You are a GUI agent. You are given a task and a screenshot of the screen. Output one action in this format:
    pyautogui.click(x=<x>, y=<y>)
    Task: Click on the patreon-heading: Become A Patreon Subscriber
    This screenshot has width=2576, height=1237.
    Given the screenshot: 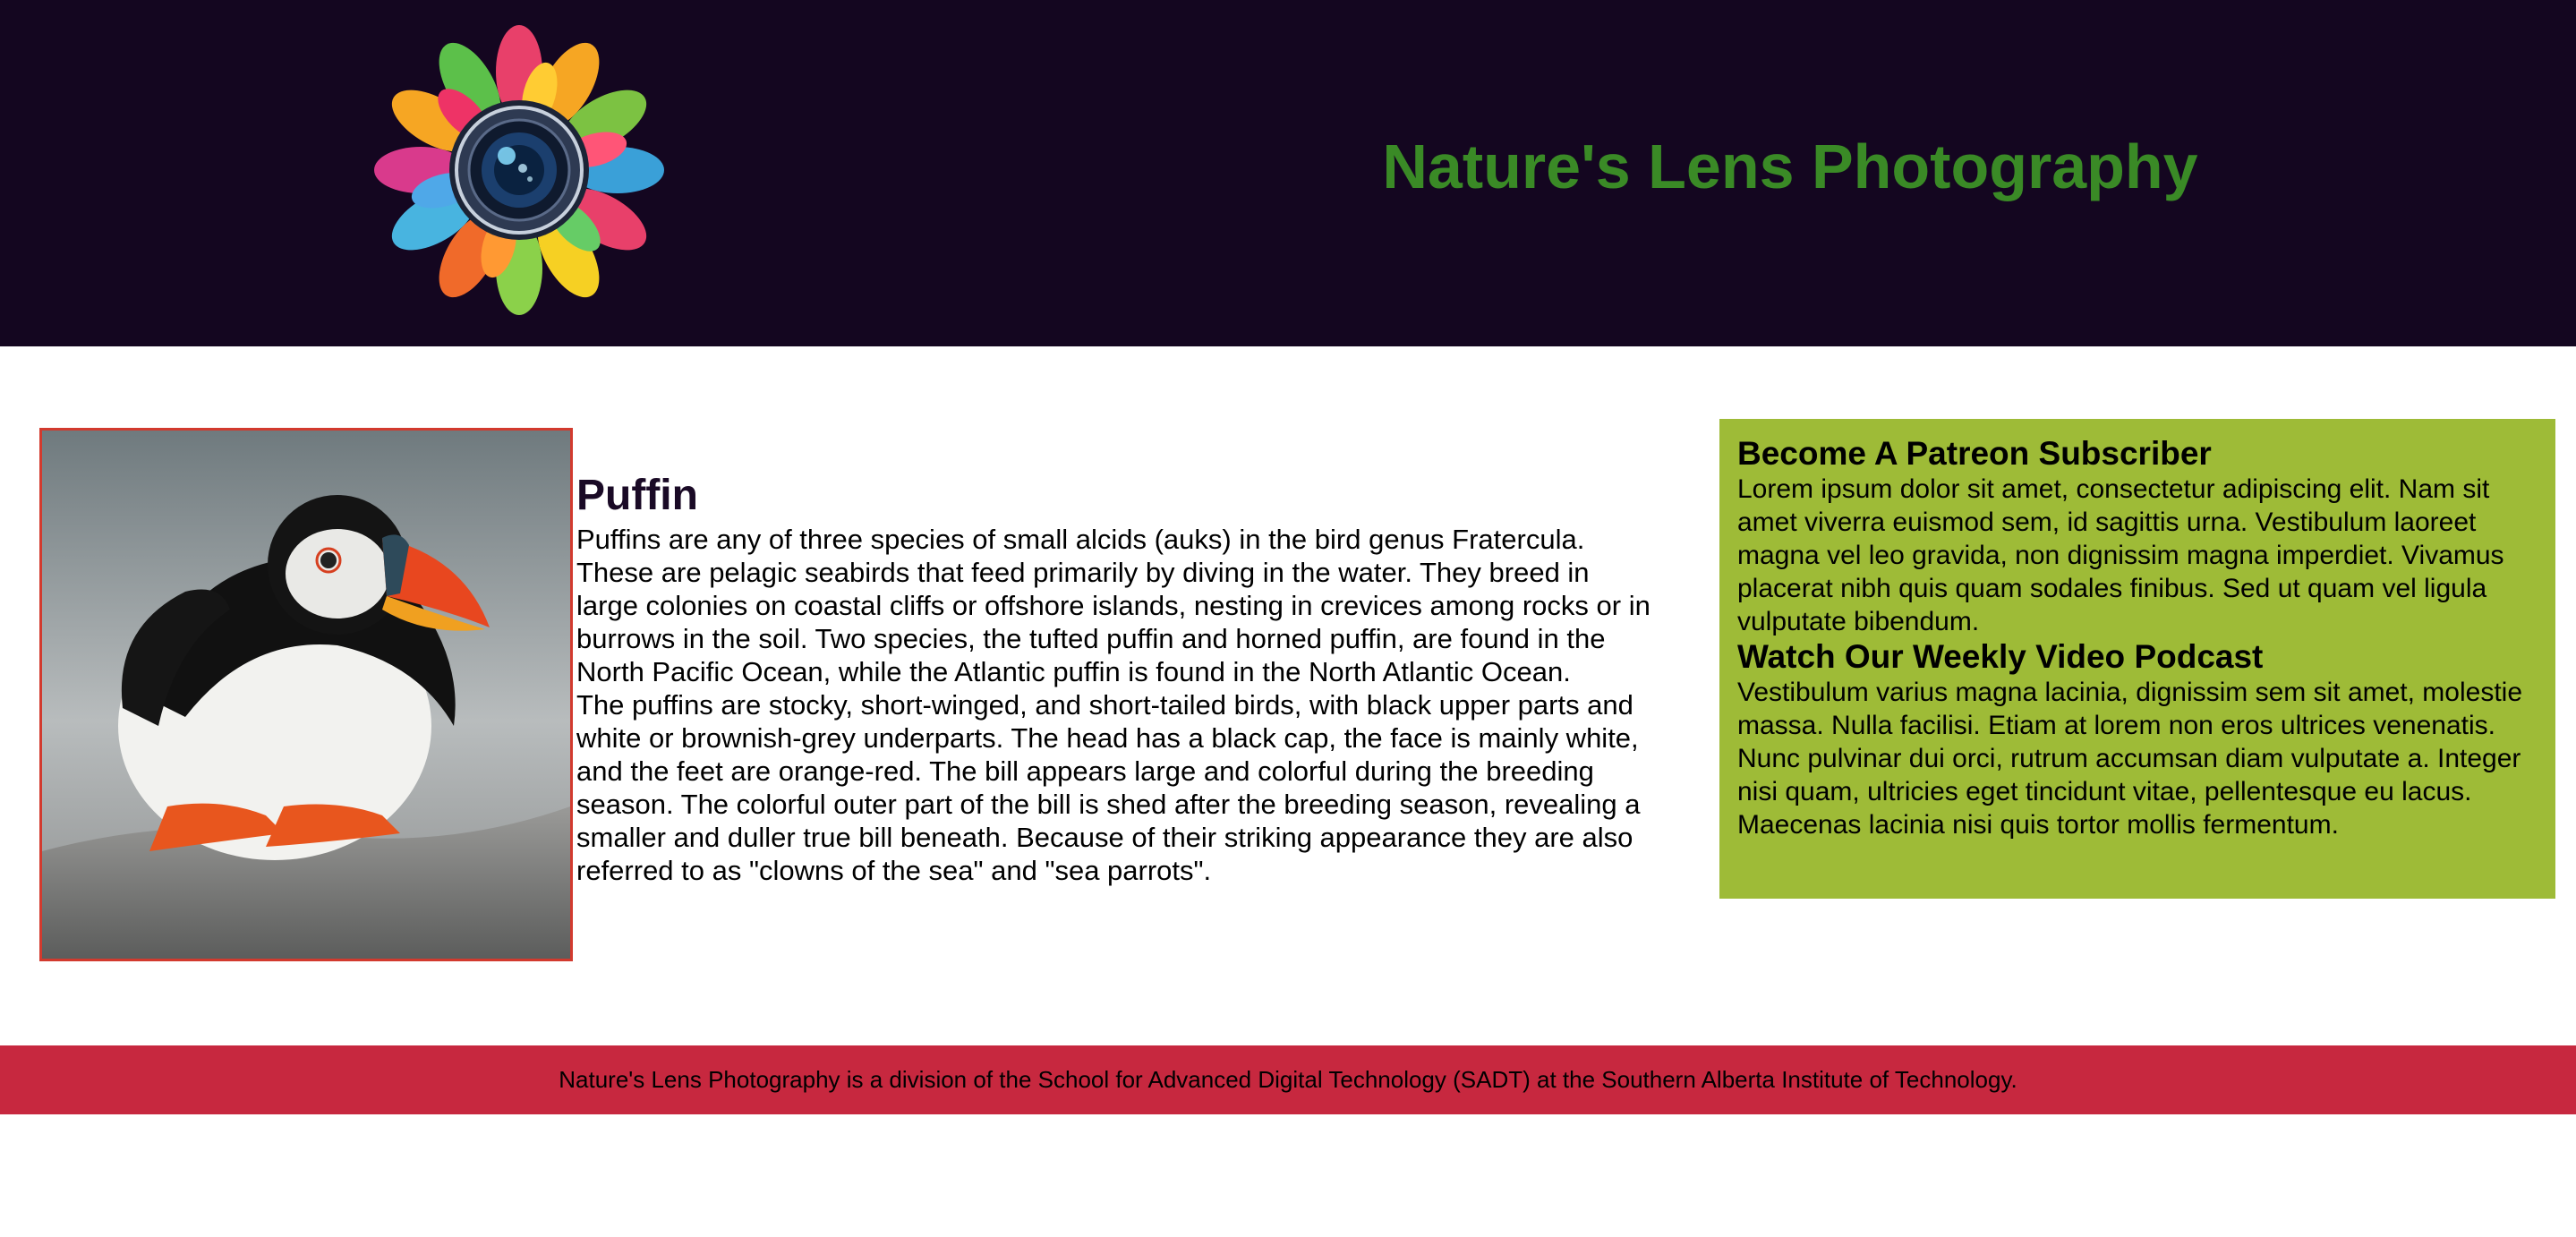 What is the action you would take?
    pyautogui.click(x=1974, y=453)
    